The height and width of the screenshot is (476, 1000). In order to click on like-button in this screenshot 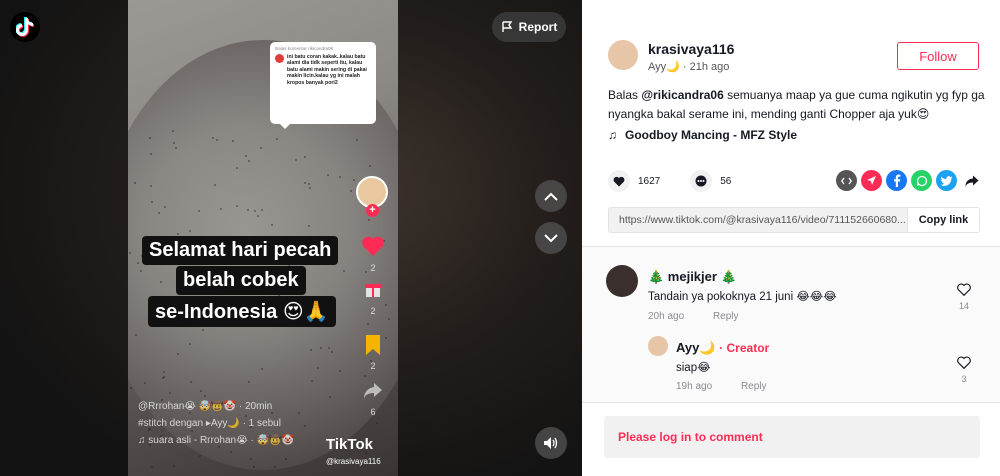, I will do `click(619, 181)`.